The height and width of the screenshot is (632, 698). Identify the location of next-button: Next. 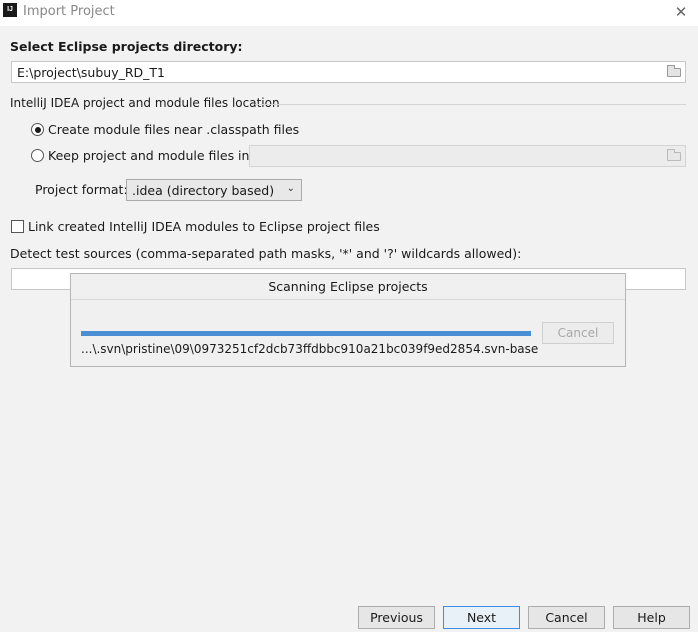
(481, 617).